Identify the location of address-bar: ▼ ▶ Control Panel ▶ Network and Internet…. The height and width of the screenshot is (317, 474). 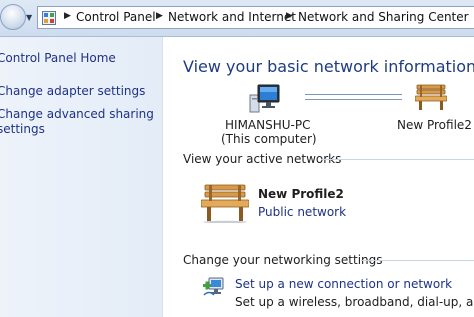
(237, 18).